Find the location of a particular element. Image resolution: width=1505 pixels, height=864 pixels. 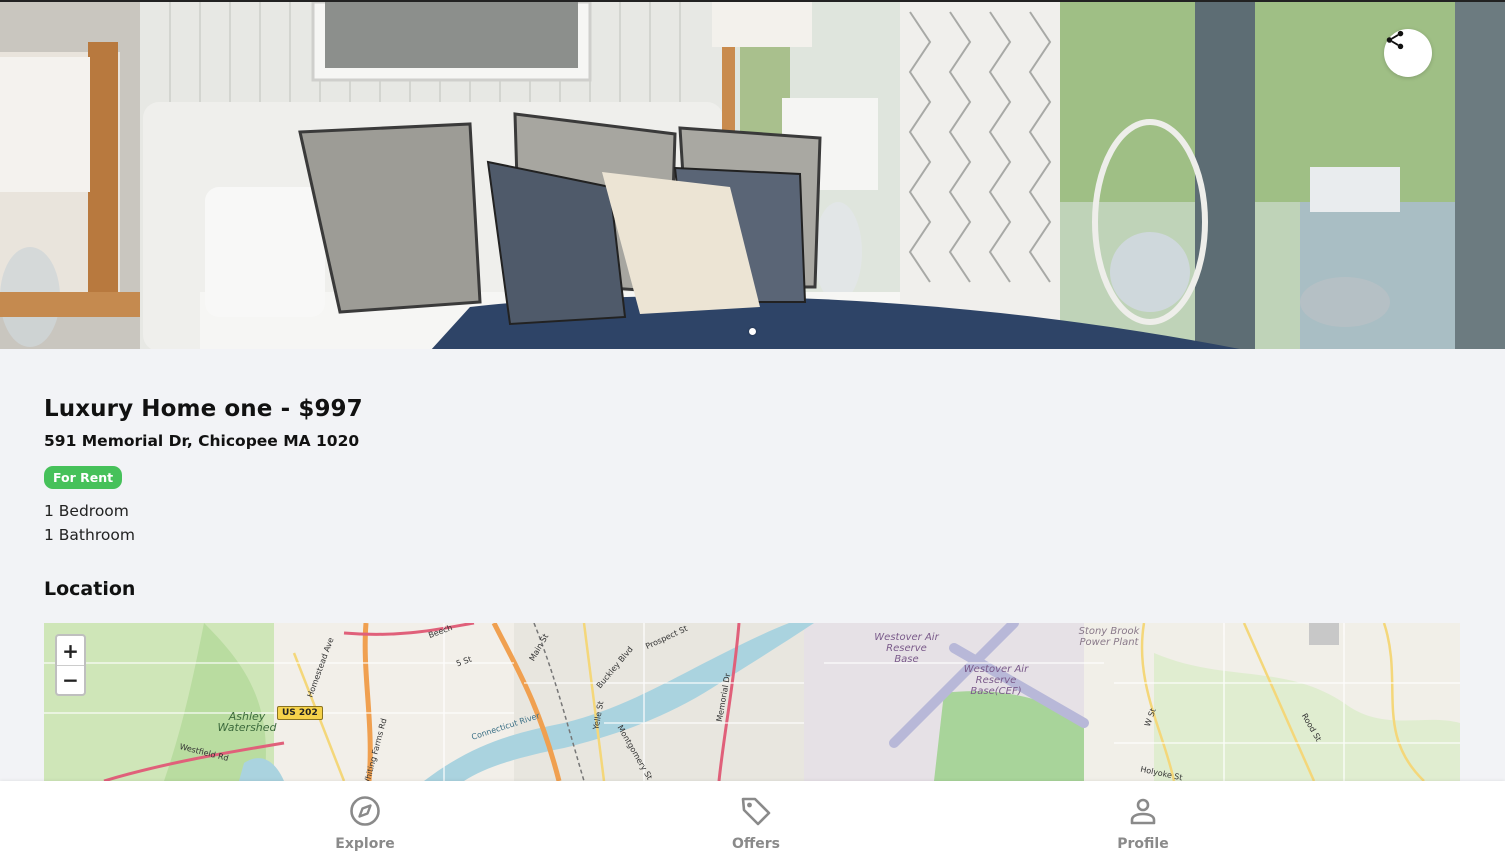

zoom-in-button: + is located at coordinates (70, 650).